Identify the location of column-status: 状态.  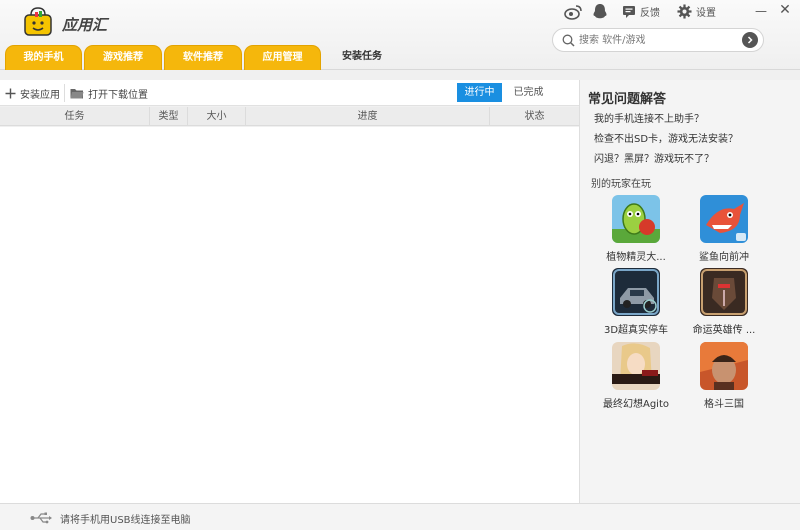
(534, 116).